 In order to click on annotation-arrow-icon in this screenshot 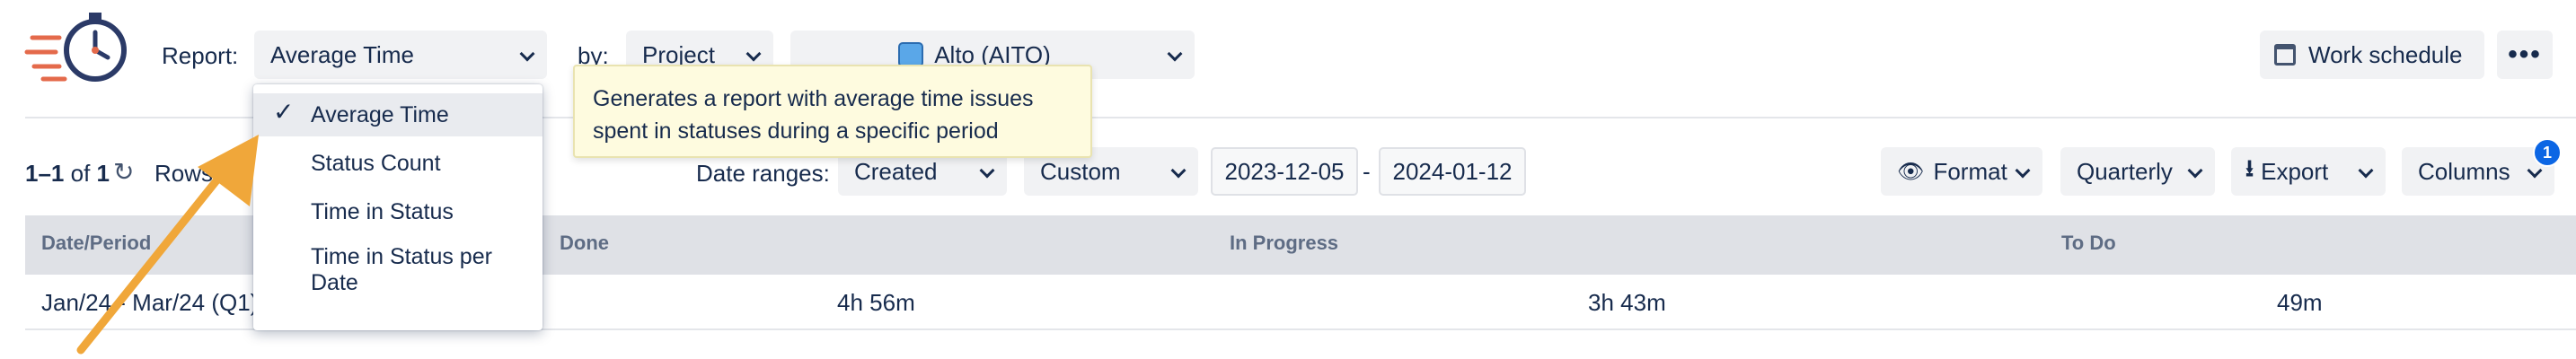, I will do `click(167, 245)`.